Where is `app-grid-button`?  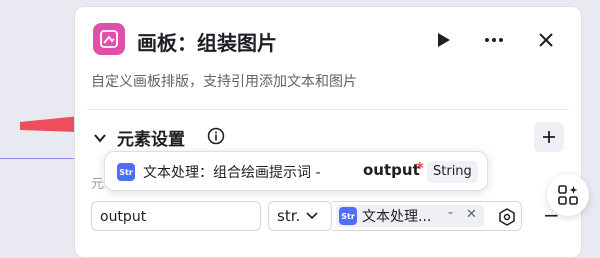
app-grid-button is located at coordinates (568, 195).